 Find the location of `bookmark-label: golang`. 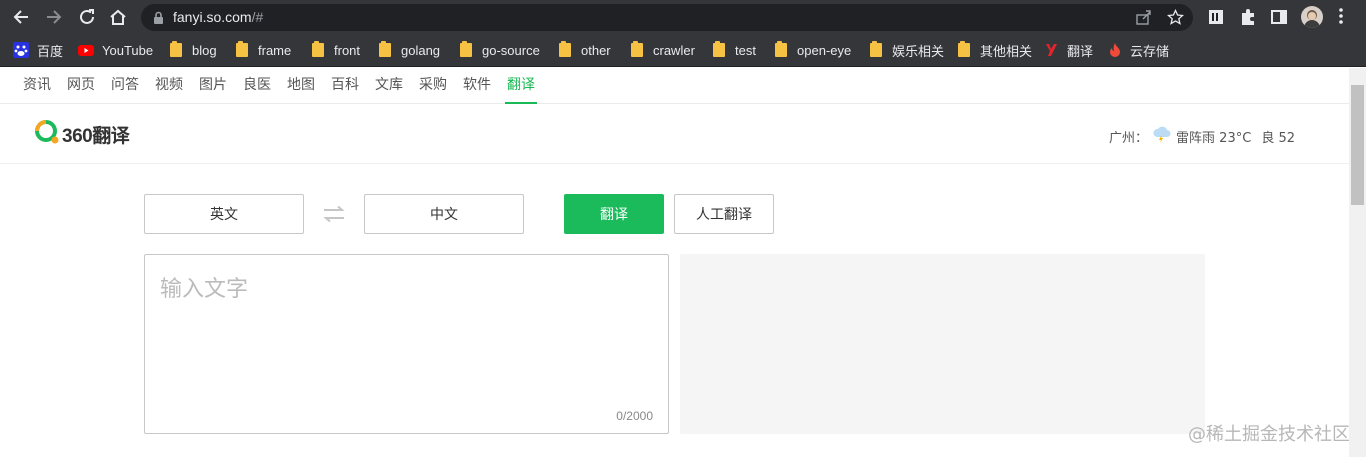

bookmark-label: golang is located at coordinates (421, 50).